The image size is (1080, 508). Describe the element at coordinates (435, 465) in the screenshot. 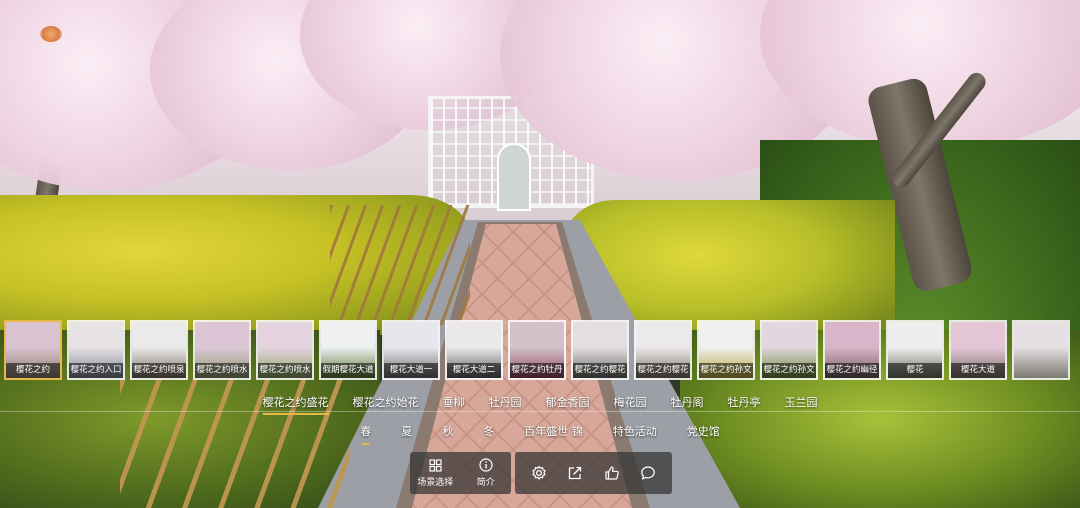

I see `grid-icon` at that location.